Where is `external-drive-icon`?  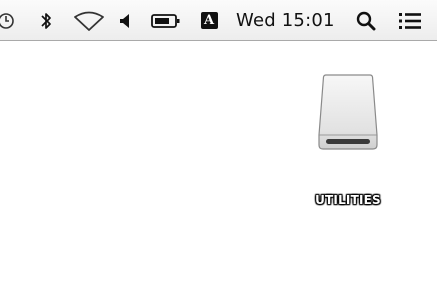
external-drive-icon is located at coordinates (348, 112).